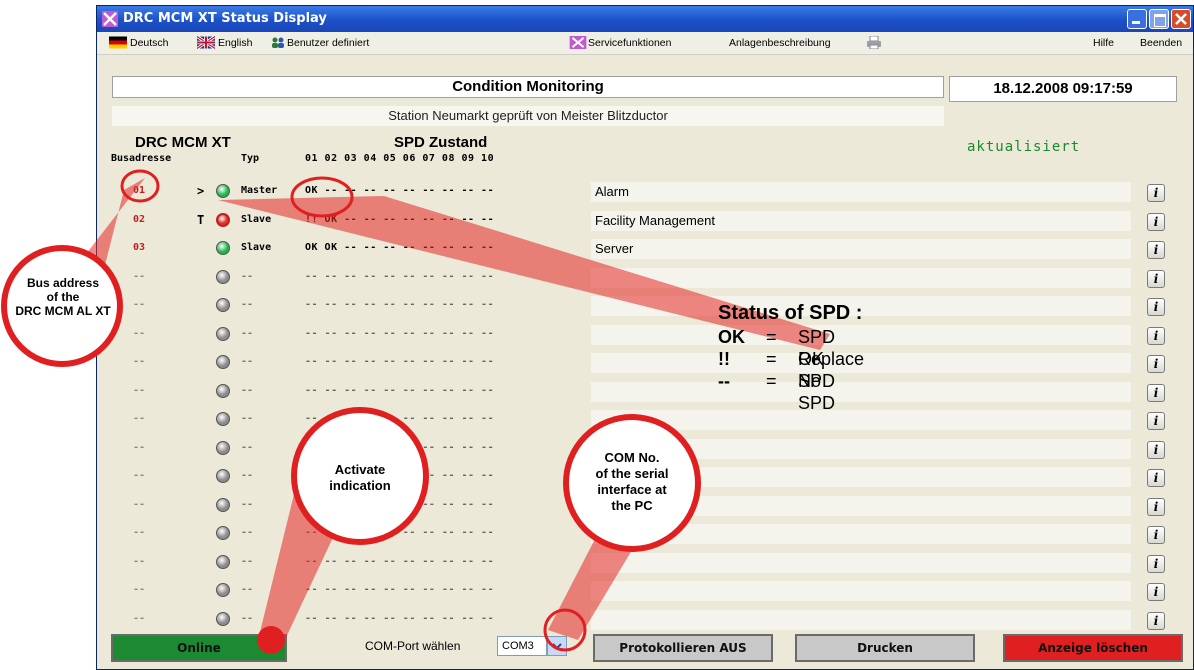  Describe the element at coordinates (63, 283) in the screenshot. I see `bus-line-1: Bus address` at that location.